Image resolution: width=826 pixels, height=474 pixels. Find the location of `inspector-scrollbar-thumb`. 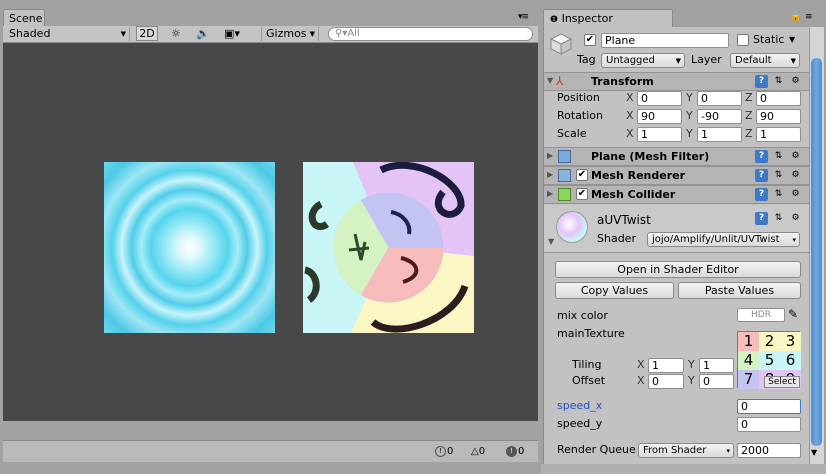

inspector-scrollbar-thumb is located at coordinates (816, 252).